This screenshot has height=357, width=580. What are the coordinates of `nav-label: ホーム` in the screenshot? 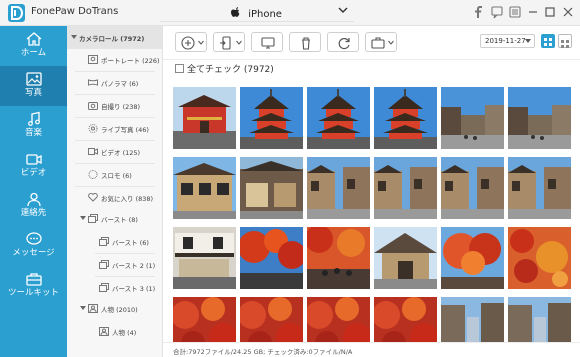 It's located at (33, 53).